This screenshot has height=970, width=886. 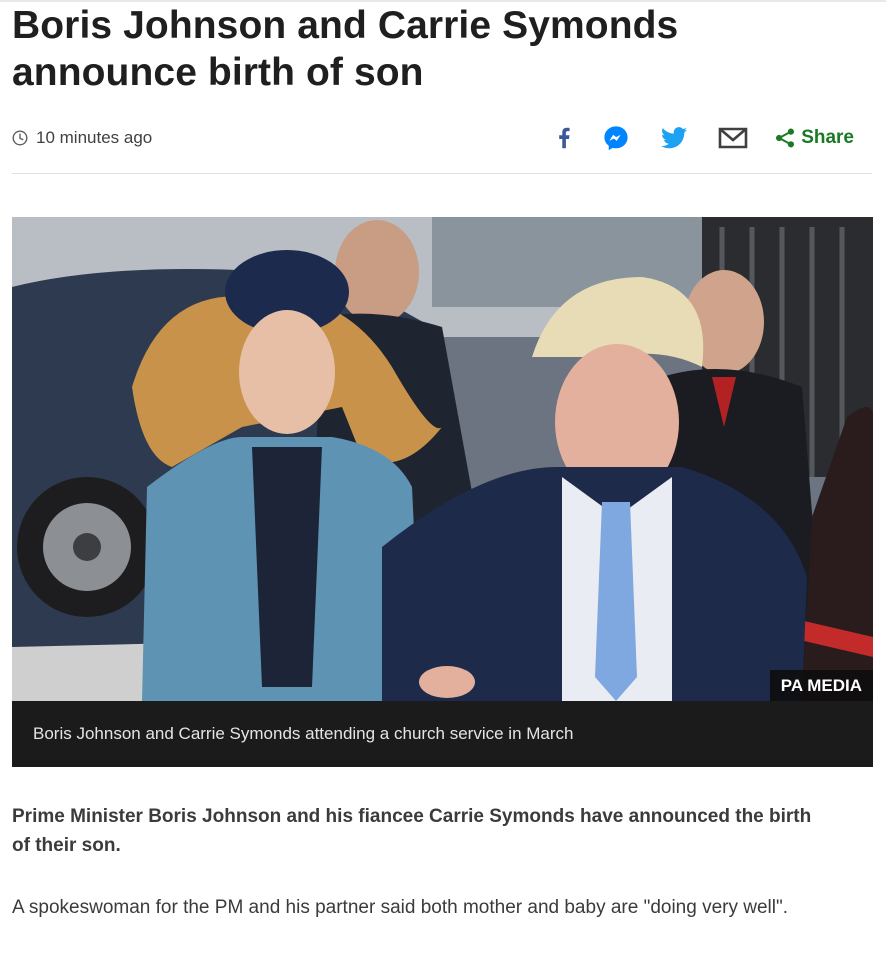 I want to click on article-timestamp: 10 minutes ago, so click(x=82, y=138).